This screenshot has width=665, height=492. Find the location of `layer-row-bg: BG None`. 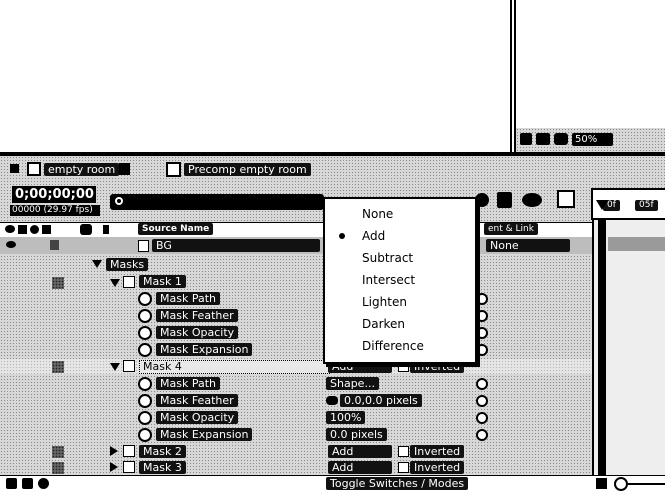

layer-row-bg: BG None is located at coordinates (296, 245).